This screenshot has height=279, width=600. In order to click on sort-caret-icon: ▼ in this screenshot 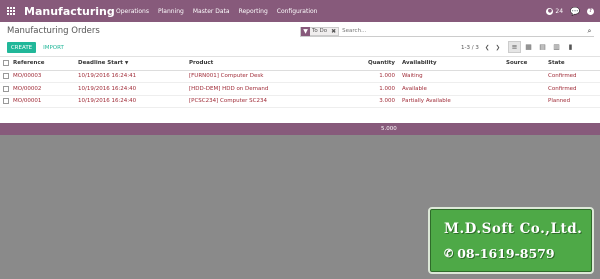, I will do `click(126, 64)`.